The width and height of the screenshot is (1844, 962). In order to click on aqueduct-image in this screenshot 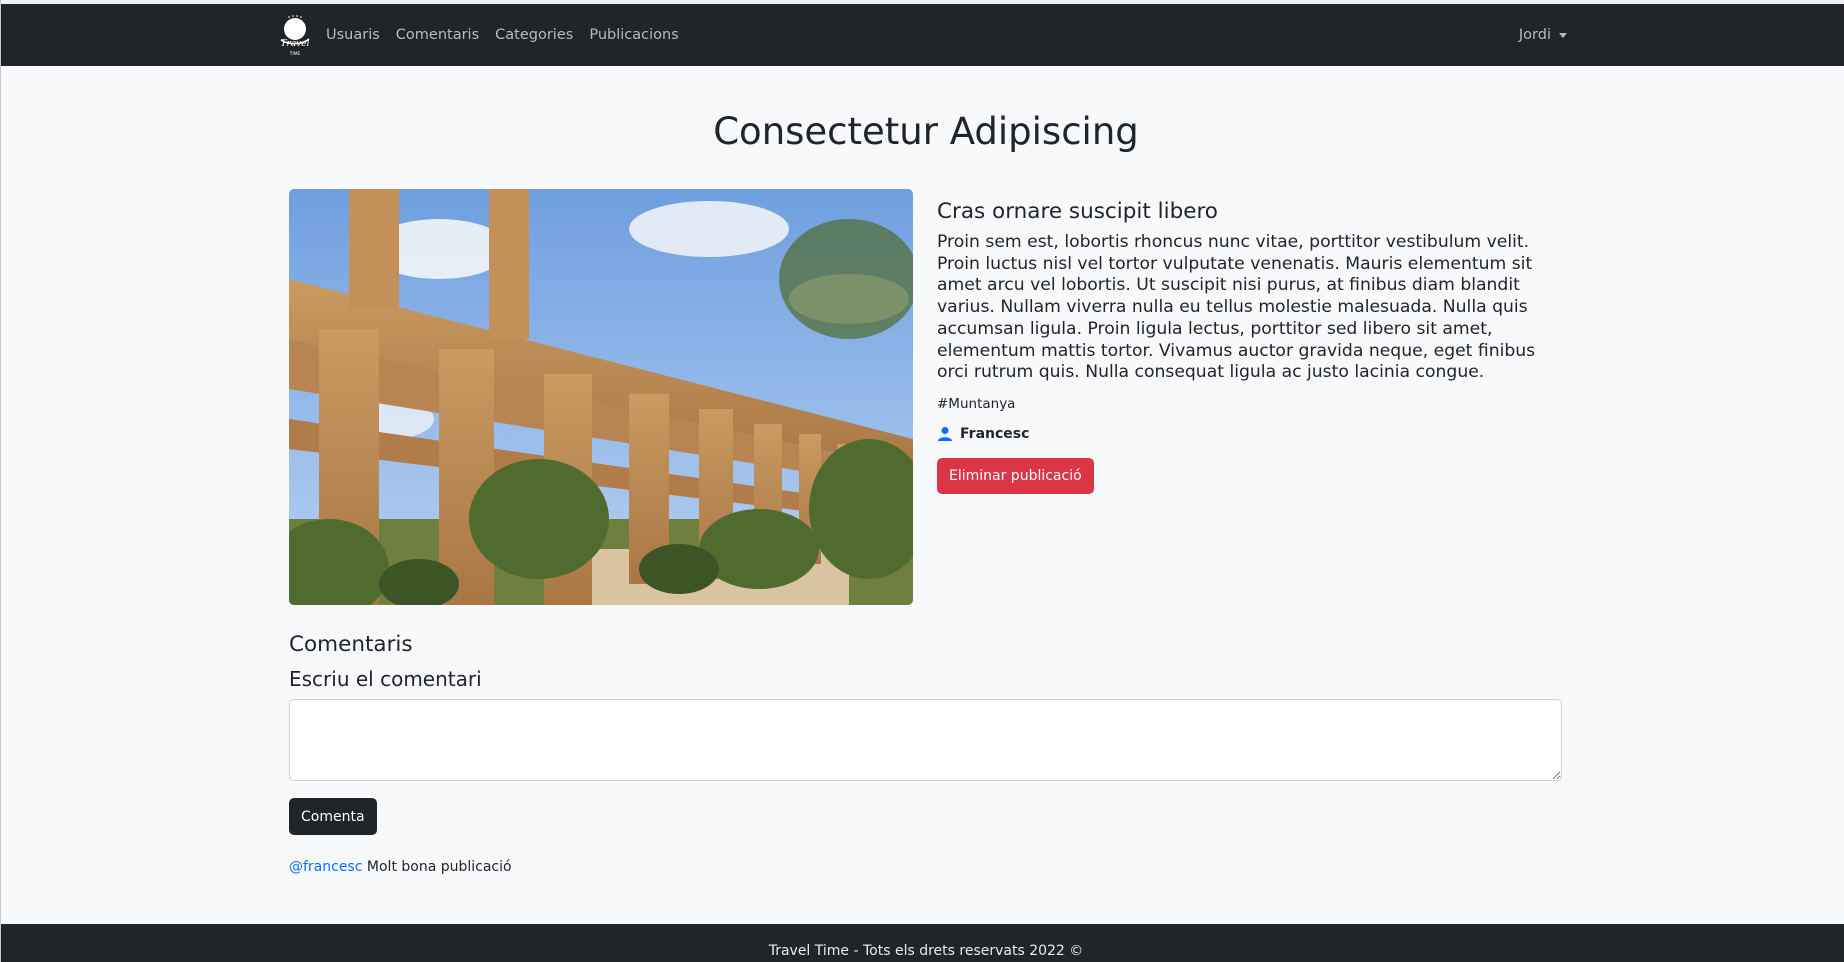, I will do `click(601, 397)`.